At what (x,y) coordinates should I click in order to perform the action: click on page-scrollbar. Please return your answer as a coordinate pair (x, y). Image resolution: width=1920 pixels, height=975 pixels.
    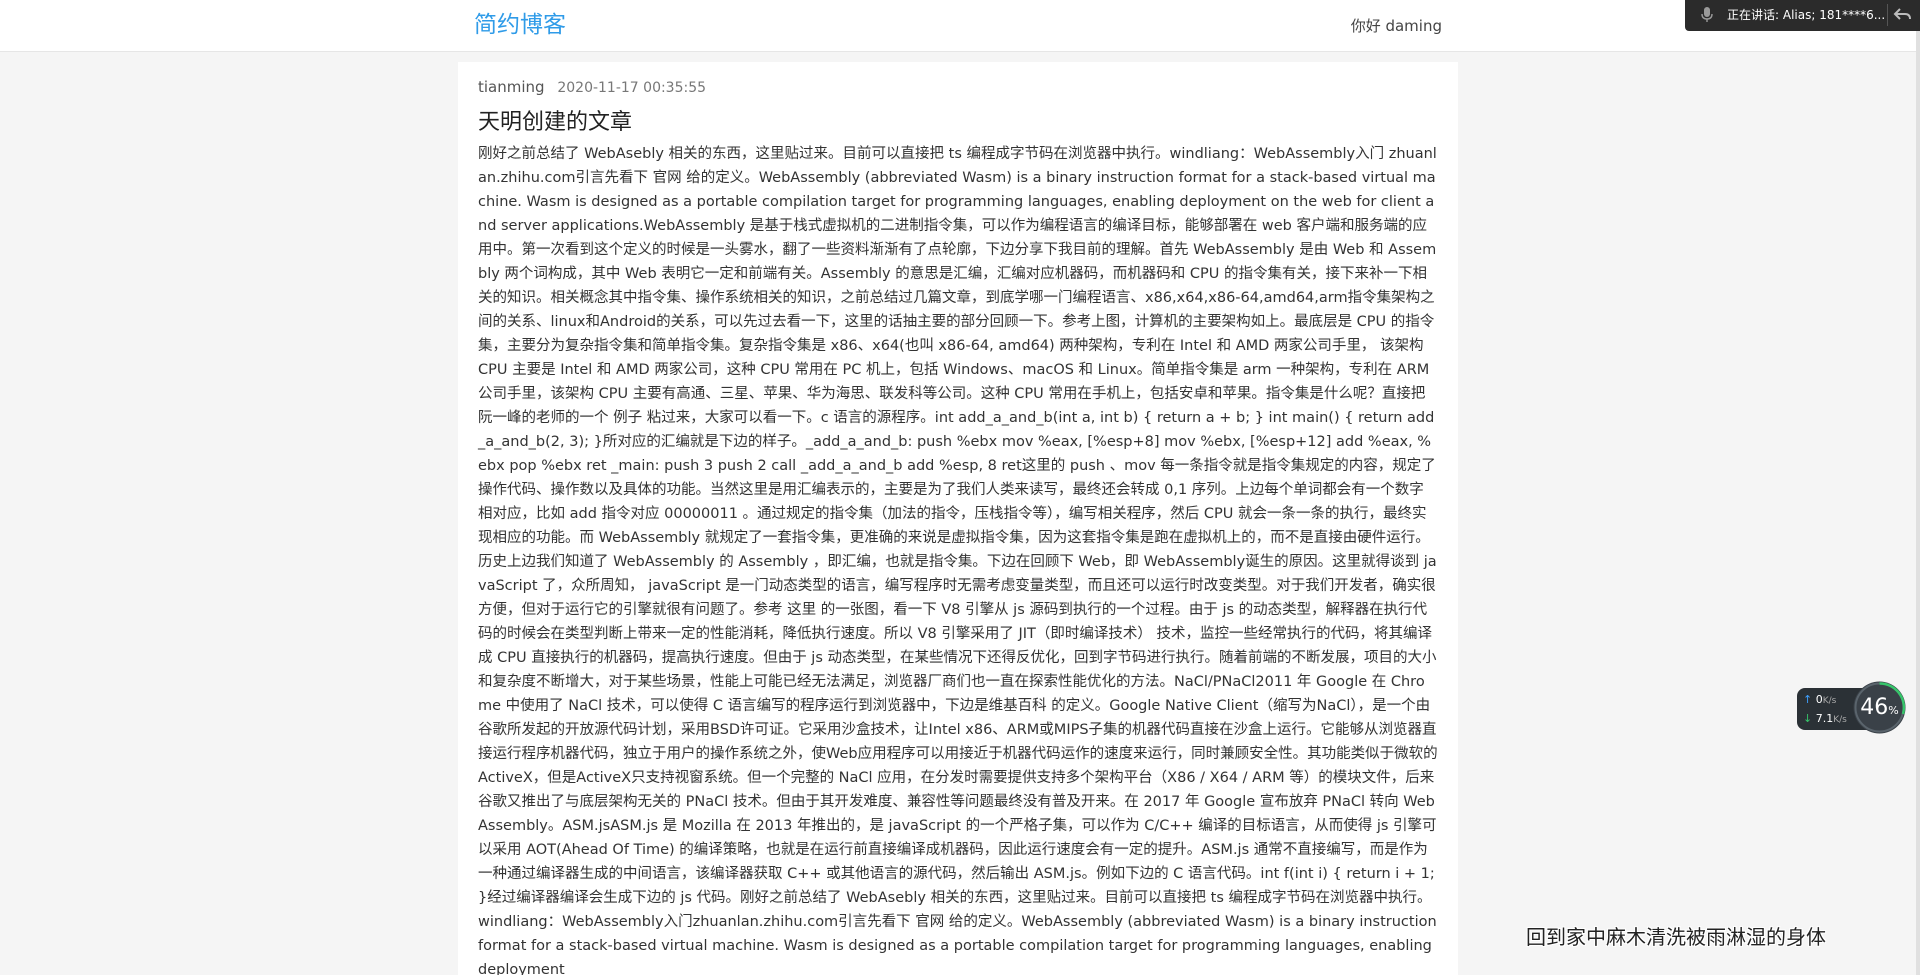
    Looking at the image, I should click on (1918, 503).